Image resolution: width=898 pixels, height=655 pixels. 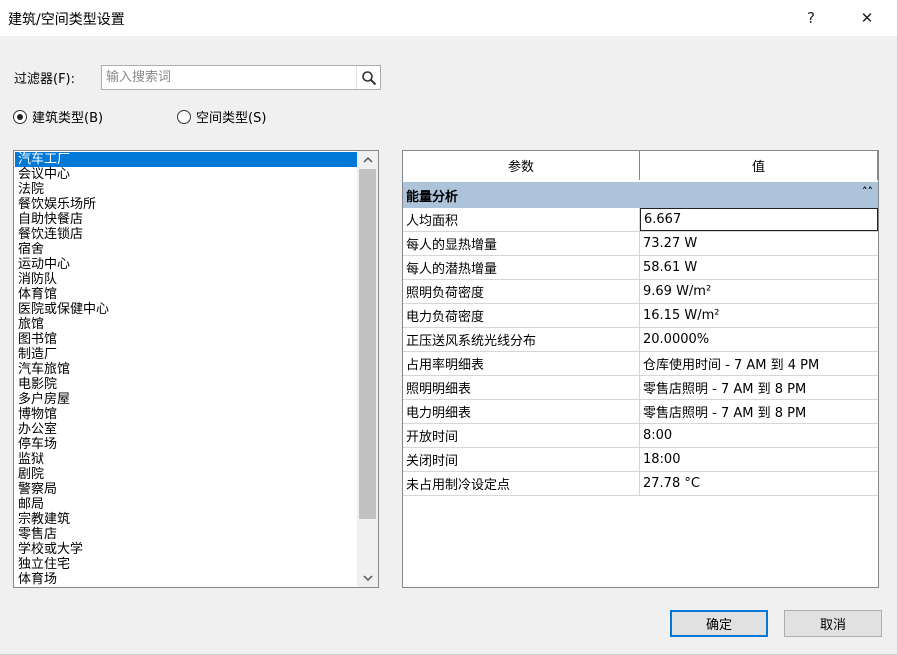 I want to click on radio-space-type: 空间类型(S), so click(x=221, y=116).